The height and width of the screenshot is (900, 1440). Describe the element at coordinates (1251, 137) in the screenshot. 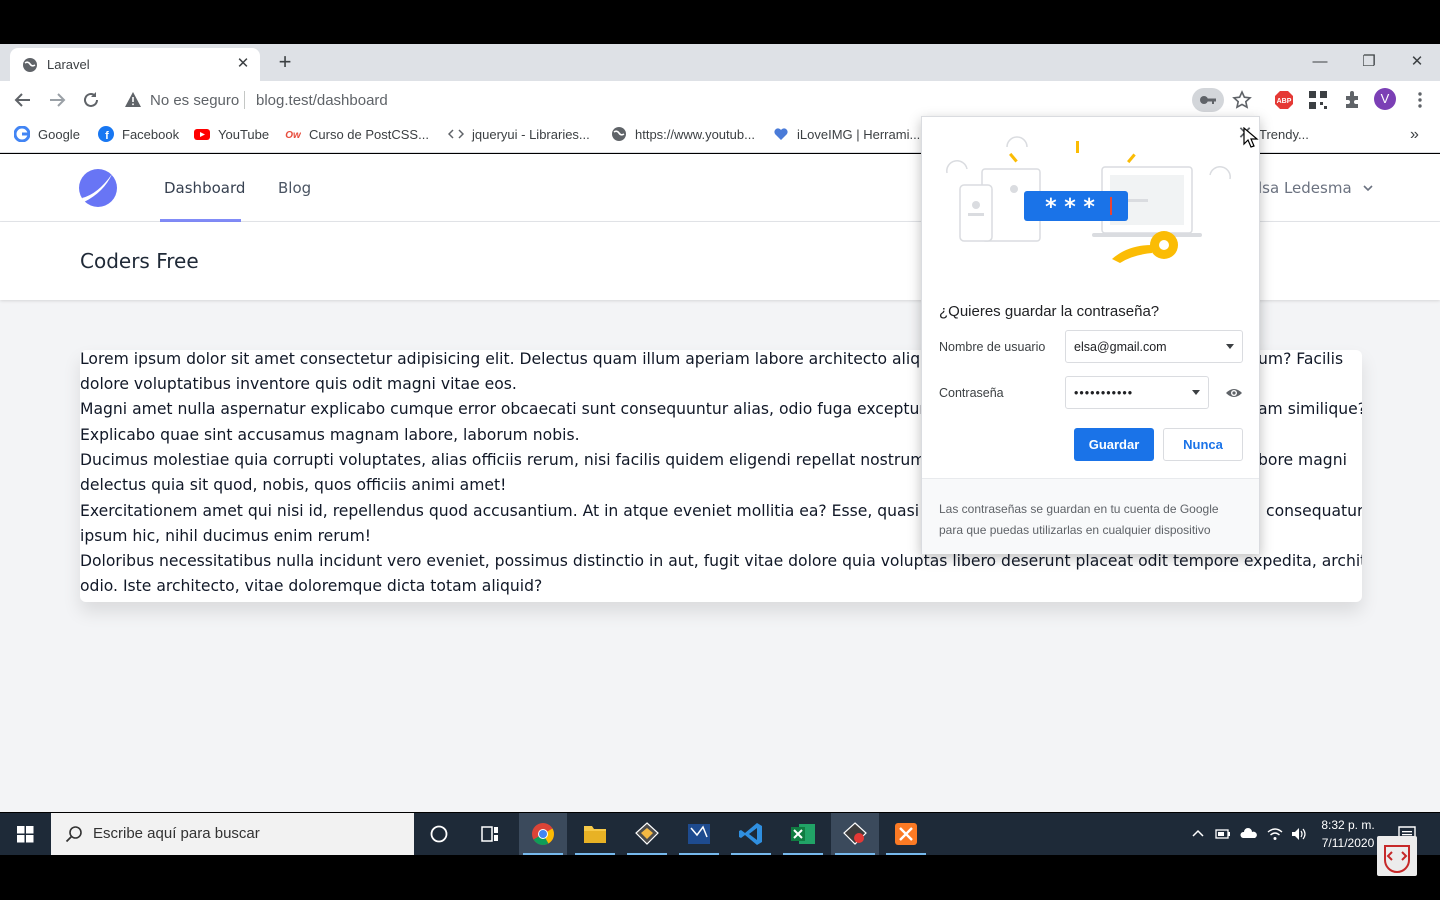

I see `mouse-cursor` at that location.